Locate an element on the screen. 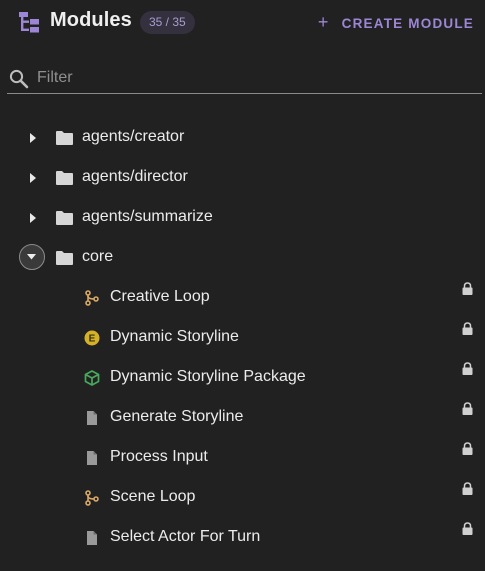 Image resolution: width=485 pixels, height=571 pixels. folder-label: core is located at coordinates (98, 256).